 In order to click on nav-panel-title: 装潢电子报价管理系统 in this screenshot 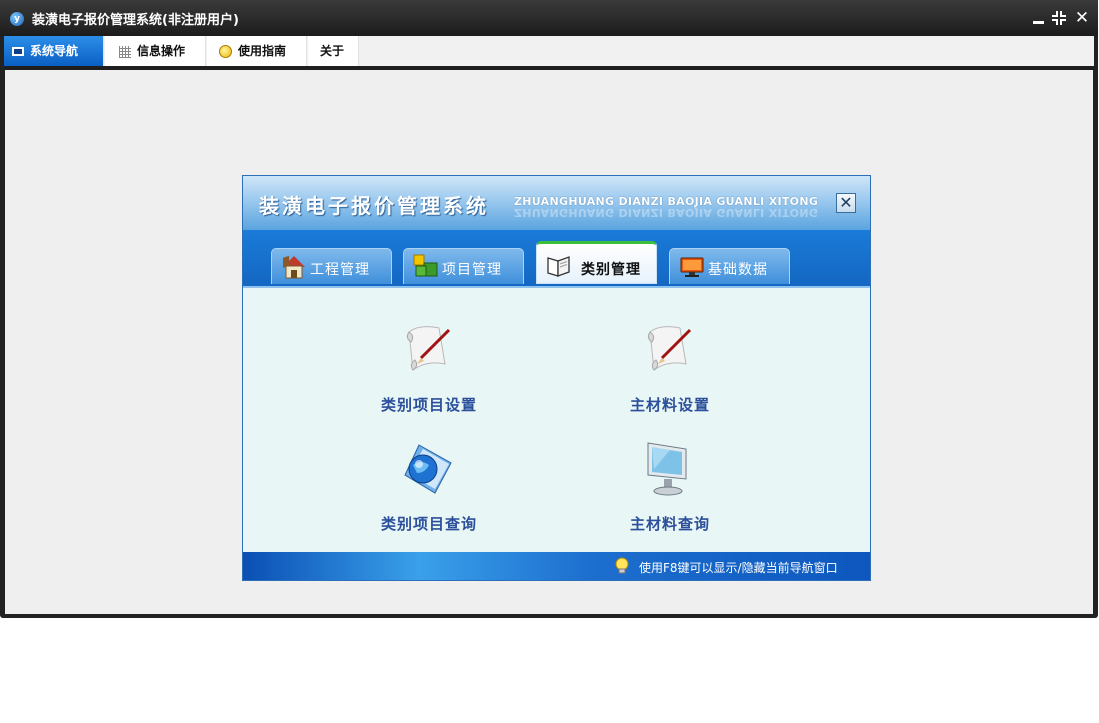, I will do `click(374, 206)`.